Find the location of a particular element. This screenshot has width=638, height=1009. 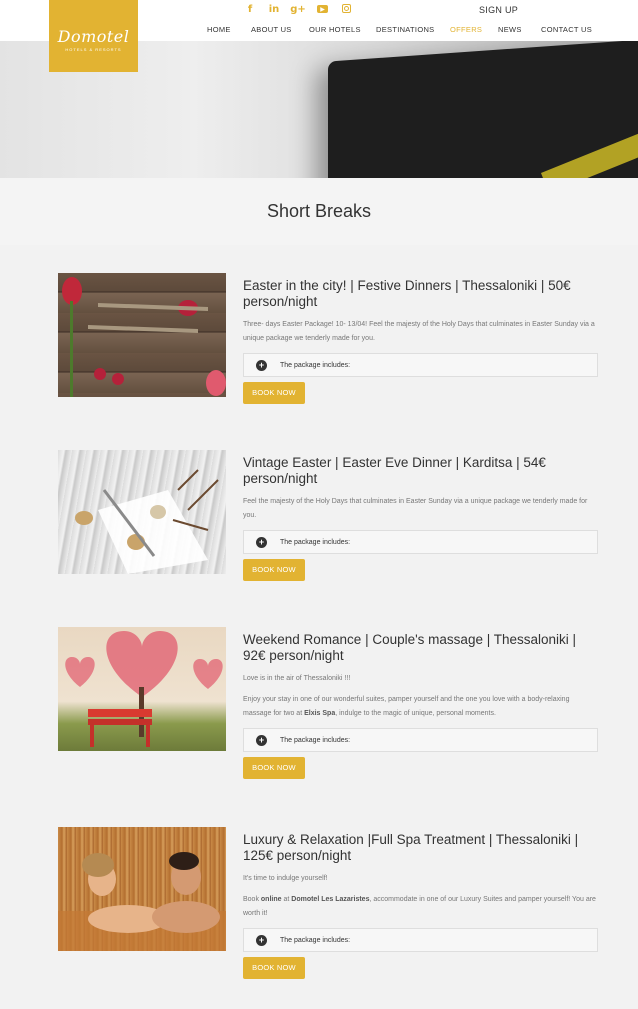

offer-image-easter-city is located at coordinates (142, 335).